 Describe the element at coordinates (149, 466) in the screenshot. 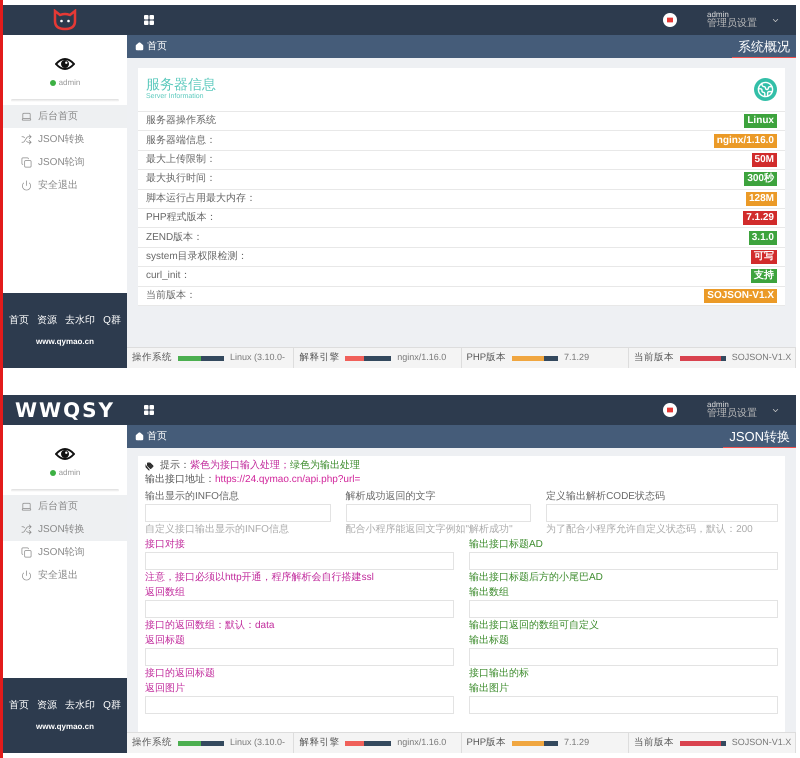

I see `tags-icon` at that location.